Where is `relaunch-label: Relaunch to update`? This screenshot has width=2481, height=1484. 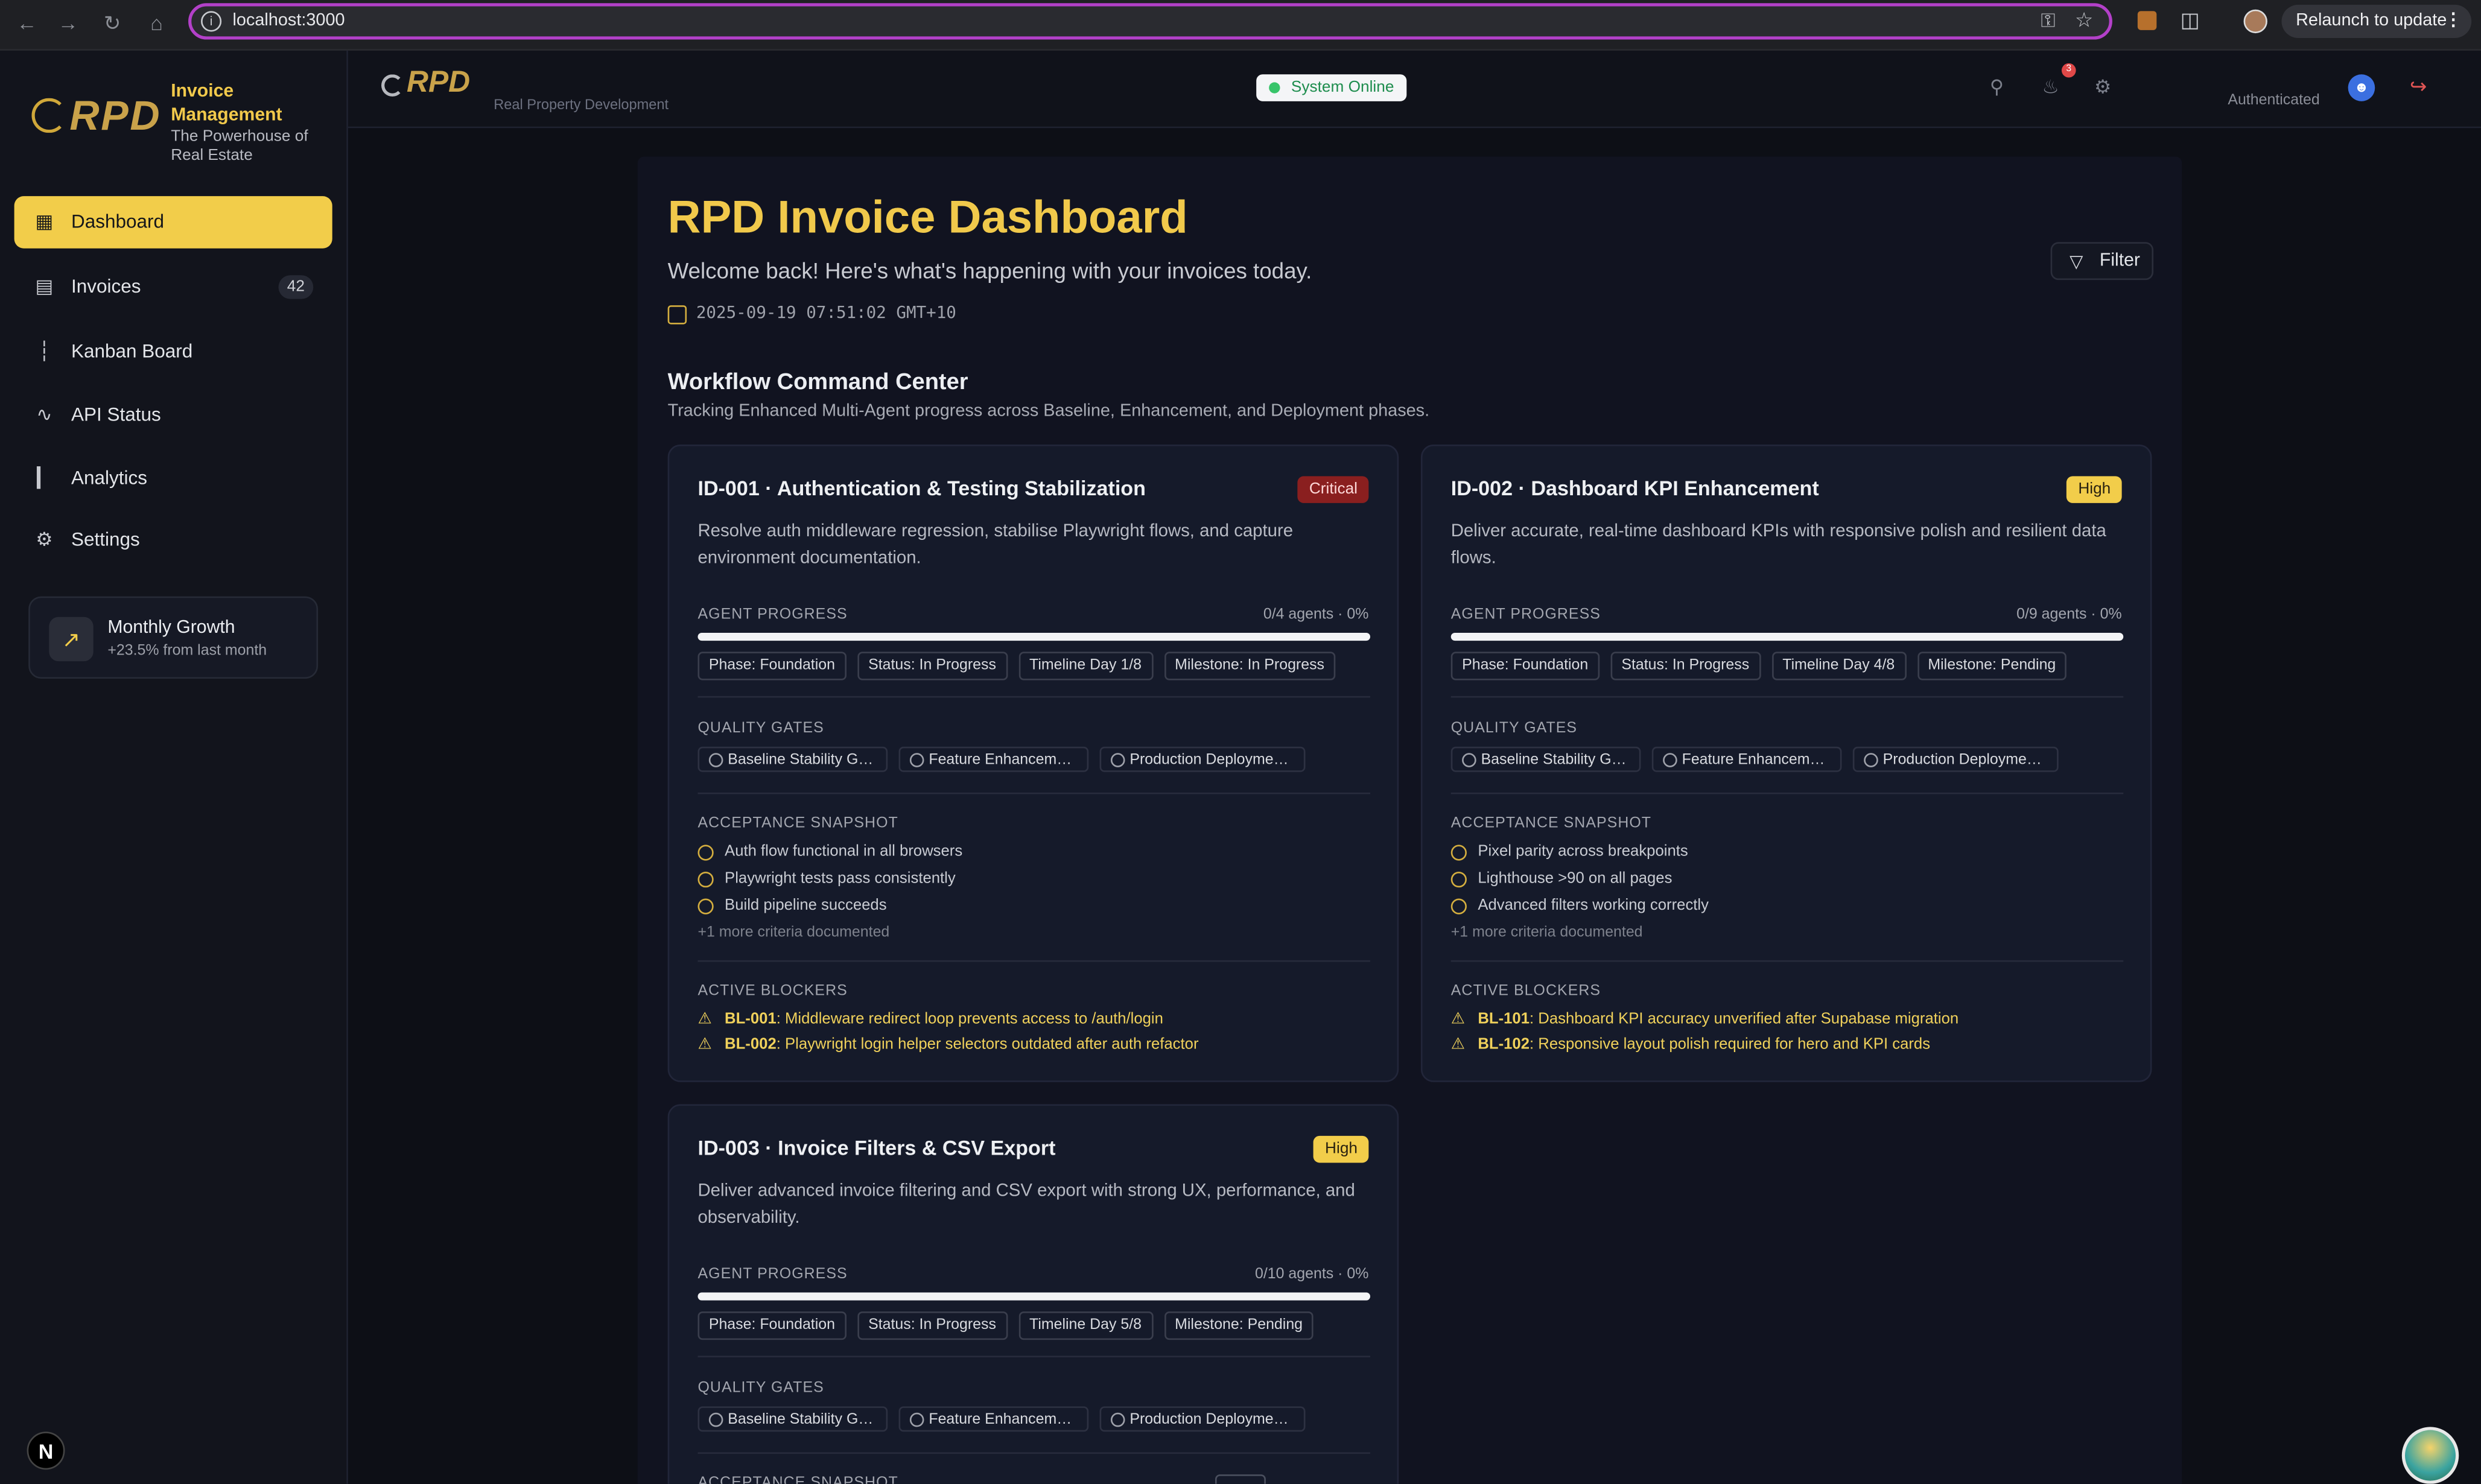
relaunch-label: Relaunch to update is located at coordinates (2371, 20).